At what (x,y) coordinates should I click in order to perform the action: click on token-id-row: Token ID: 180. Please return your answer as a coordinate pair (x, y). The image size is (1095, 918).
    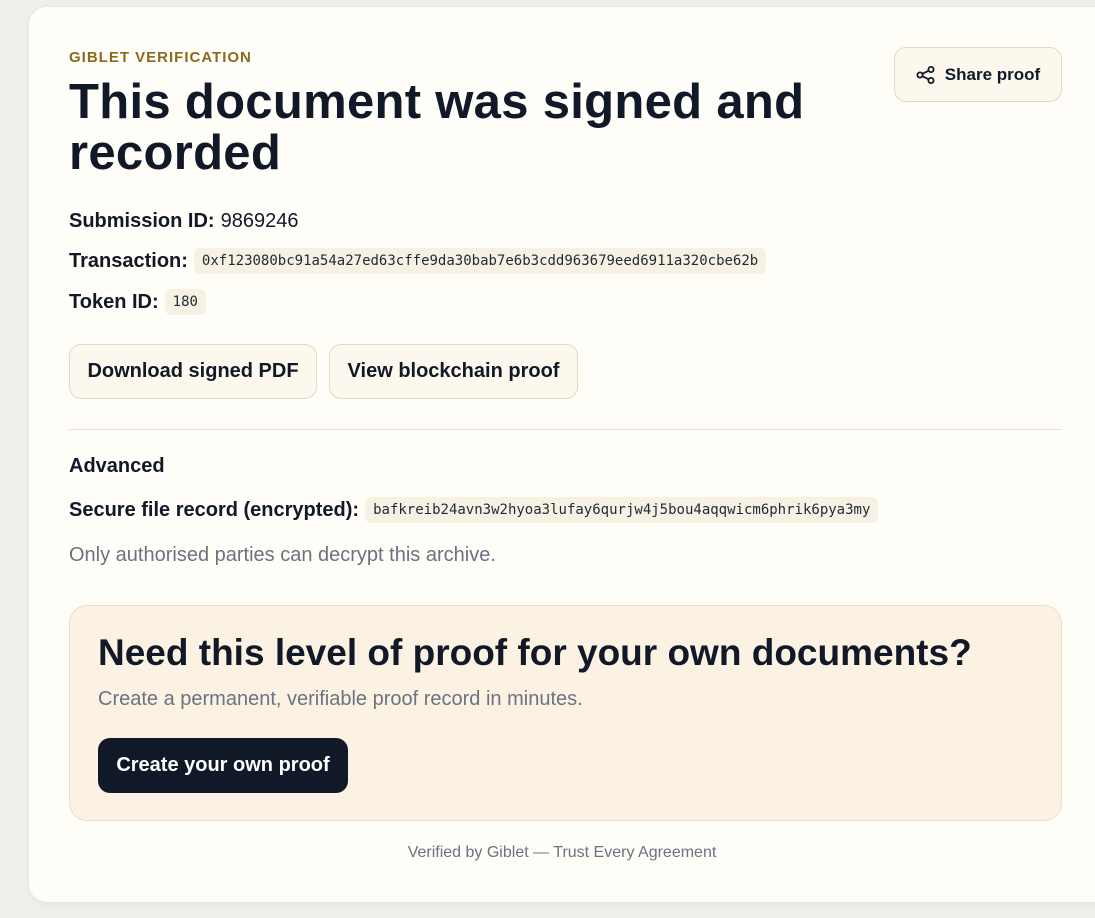
    Looking at the image, I should click on (137, 302).